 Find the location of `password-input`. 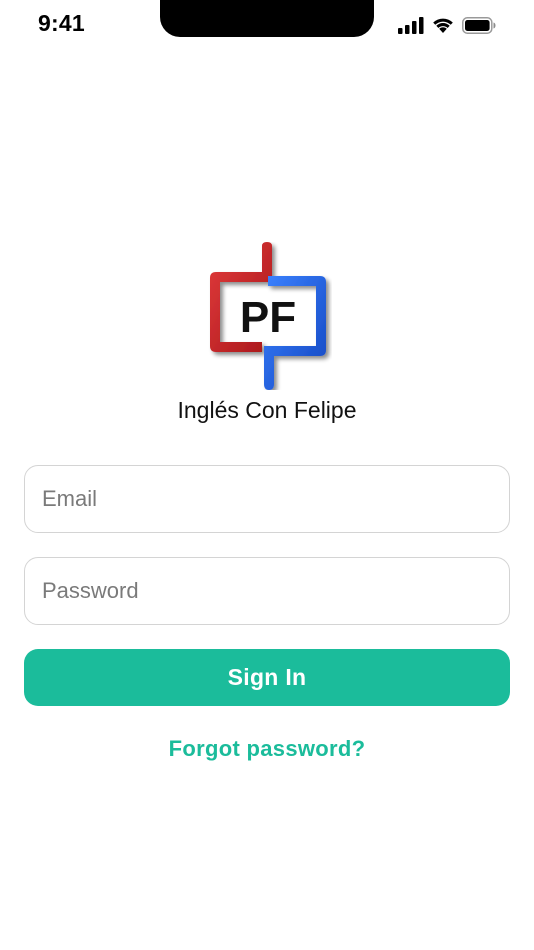

password-input is located at coordinates (267, 591).